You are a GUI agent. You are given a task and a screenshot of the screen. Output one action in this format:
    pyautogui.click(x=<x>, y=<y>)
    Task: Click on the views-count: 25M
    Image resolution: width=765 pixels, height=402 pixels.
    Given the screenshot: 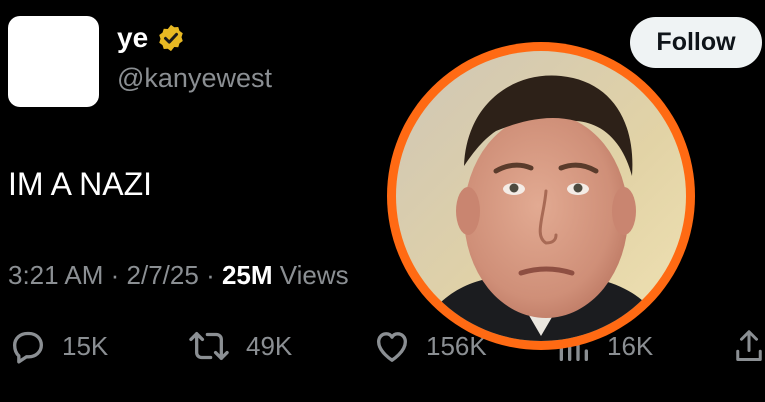 What is the action you would take?
    pyautogui.click(x=247, y=275)
    